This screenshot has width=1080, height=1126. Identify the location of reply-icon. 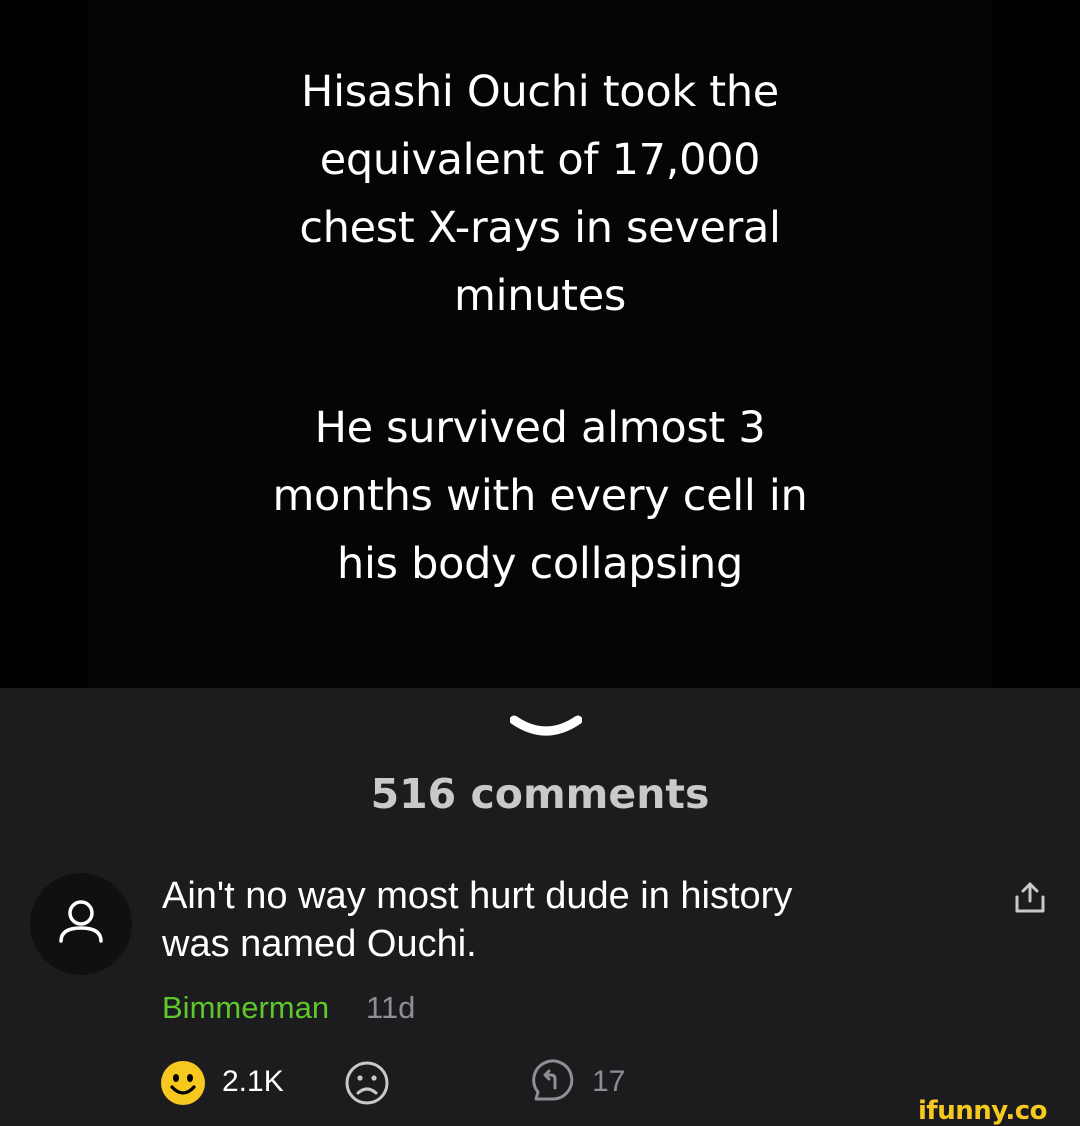
(553, 1082).